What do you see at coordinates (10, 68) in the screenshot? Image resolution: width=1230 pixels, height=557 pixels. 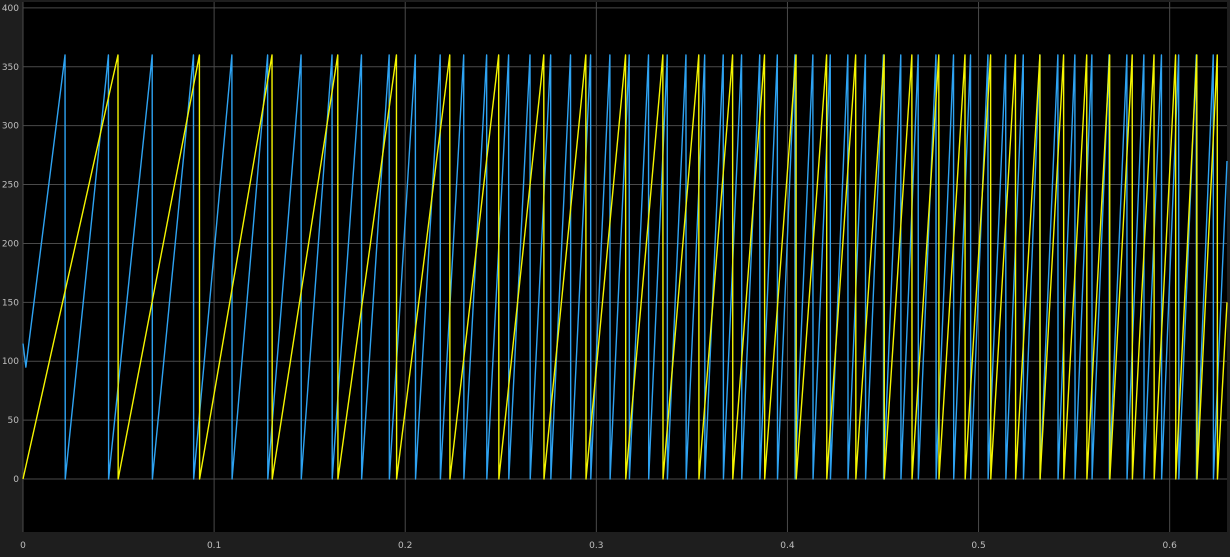 I see `y-tick-label-7: 350` at bounding box center [10, 68].